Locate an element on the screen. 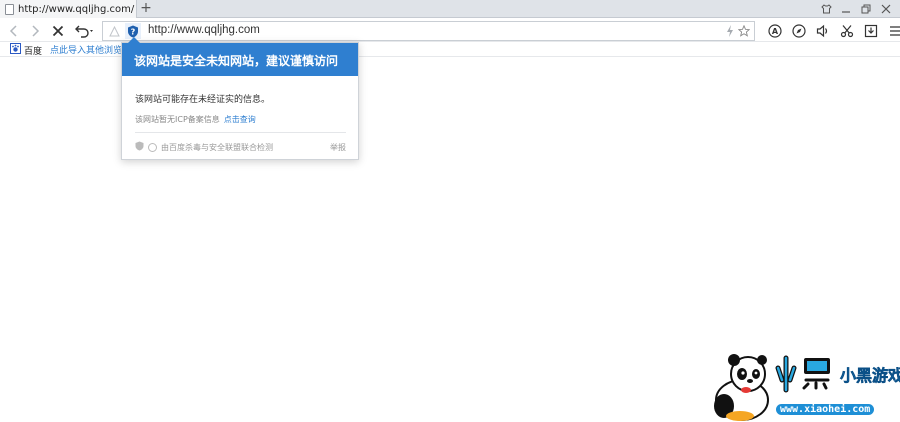 The image size is (900, 422). tab-active: http://www.qqljhg.com/ is located at coordinates (68, 9).